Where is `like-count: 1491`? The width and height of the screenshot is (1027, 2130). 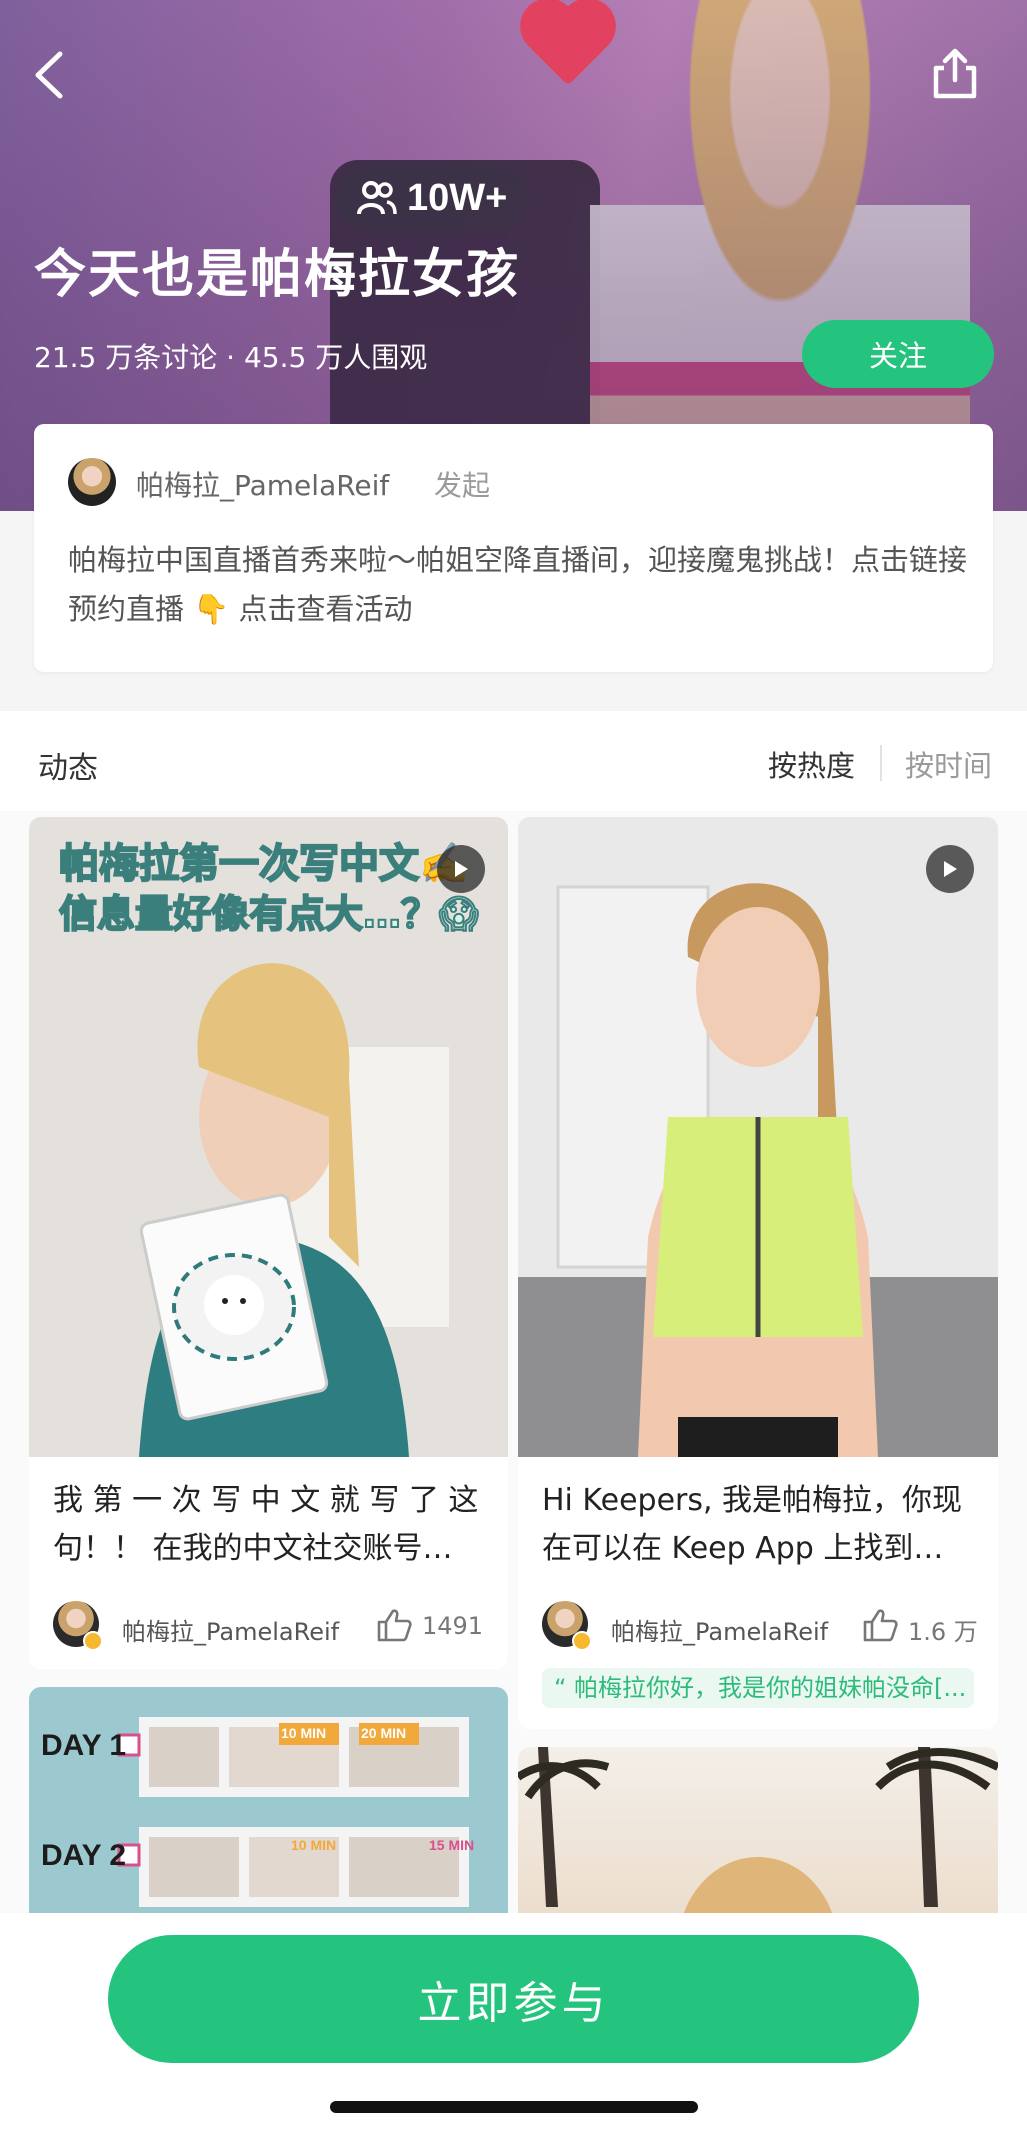
like-count: 1491 is located at coordinates (453, 1626).